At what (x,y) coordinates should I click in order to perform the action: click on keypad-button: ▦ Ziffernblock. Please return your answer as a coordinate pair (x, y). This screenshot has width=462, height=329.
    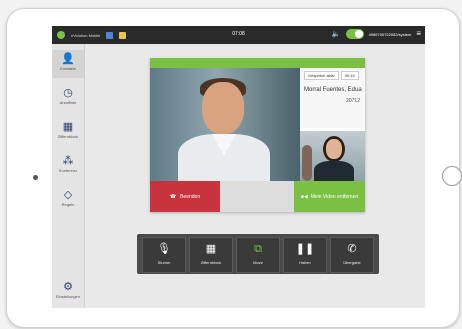
    Looking at the image, I should click on (211, 255).